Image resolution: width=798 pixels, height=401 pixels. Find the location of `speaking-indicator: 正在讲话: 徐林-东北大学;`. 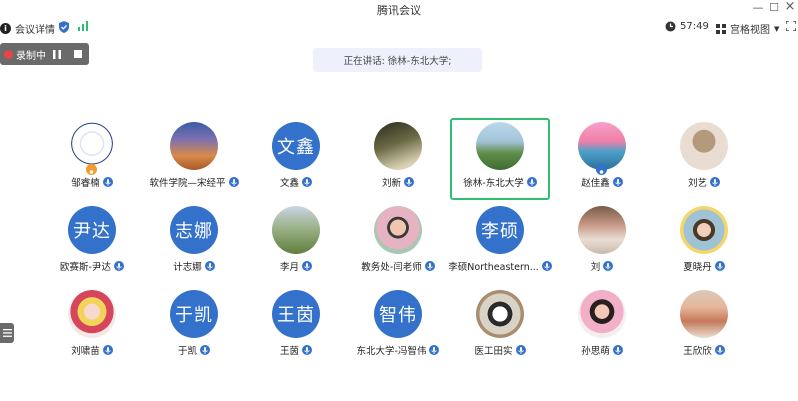

speaking-indicator: 正在讲话: 徐林-东北大学; is located at coordinates (397, 60).